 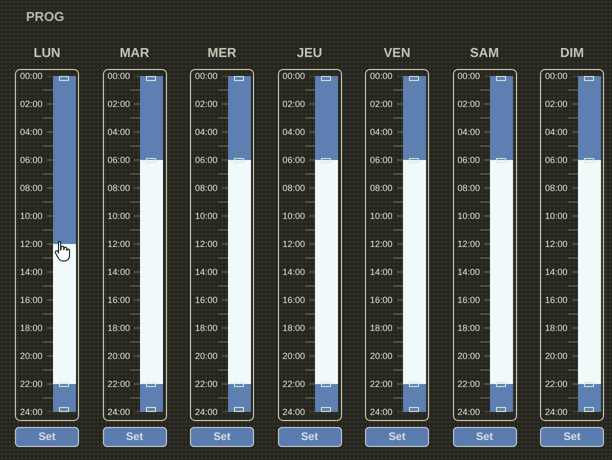 What do you see at coordinates (309, 53) in the screenshot?
I see `day-label: JEU` at bounding box center [309, 53].